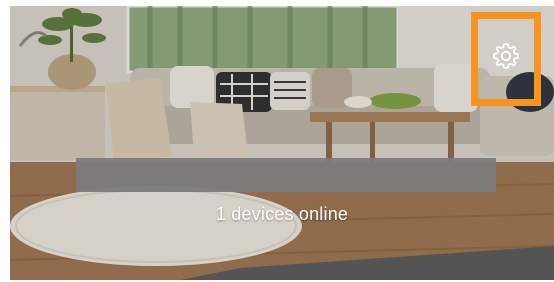  I want to click on room-name-bar, so click(286, 175).